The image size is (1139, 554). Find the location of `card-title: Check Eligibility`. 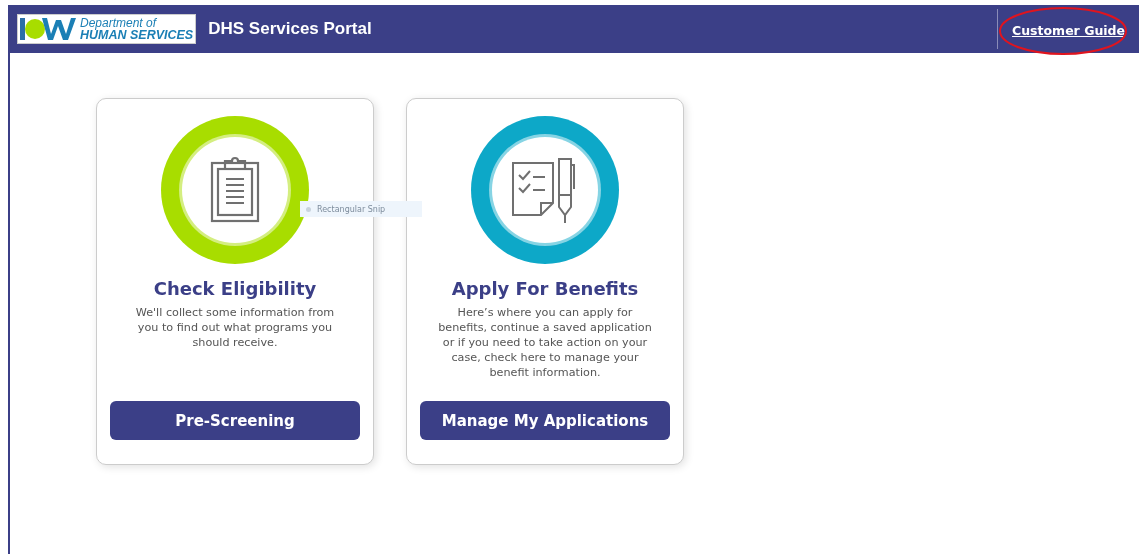

card-title: Check Eligibility is located at coordinates (235, 288).